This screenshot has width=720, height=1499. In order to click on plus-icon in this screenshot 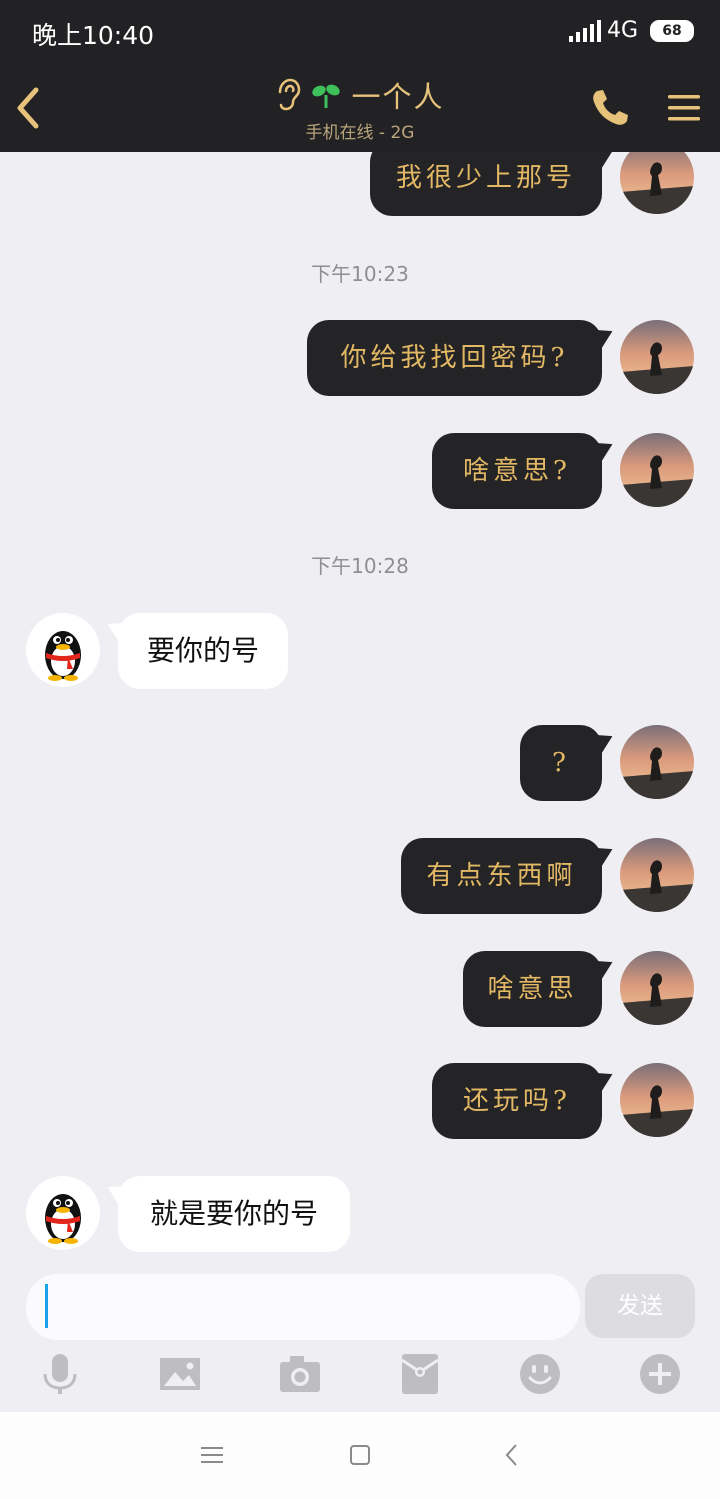, I will do `click(660, 1374)`.